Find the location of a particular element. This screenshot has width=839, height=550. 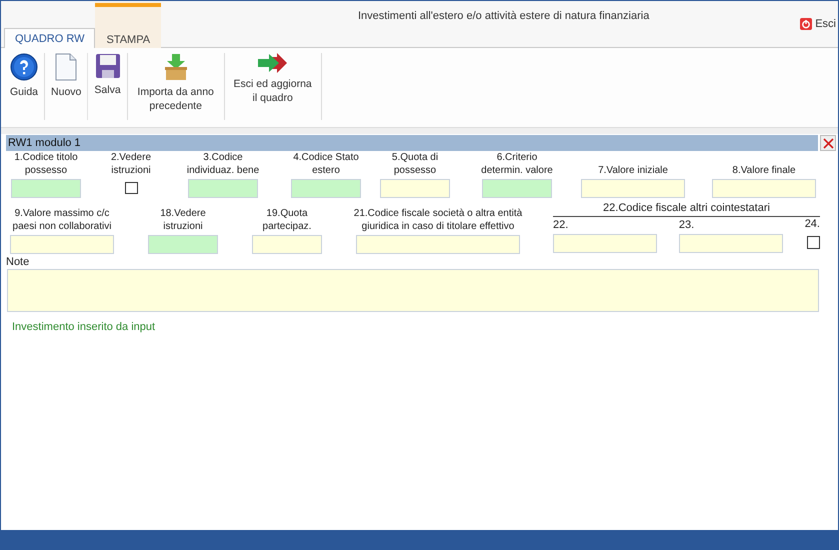

note-field is located at coordinates (413, 290).